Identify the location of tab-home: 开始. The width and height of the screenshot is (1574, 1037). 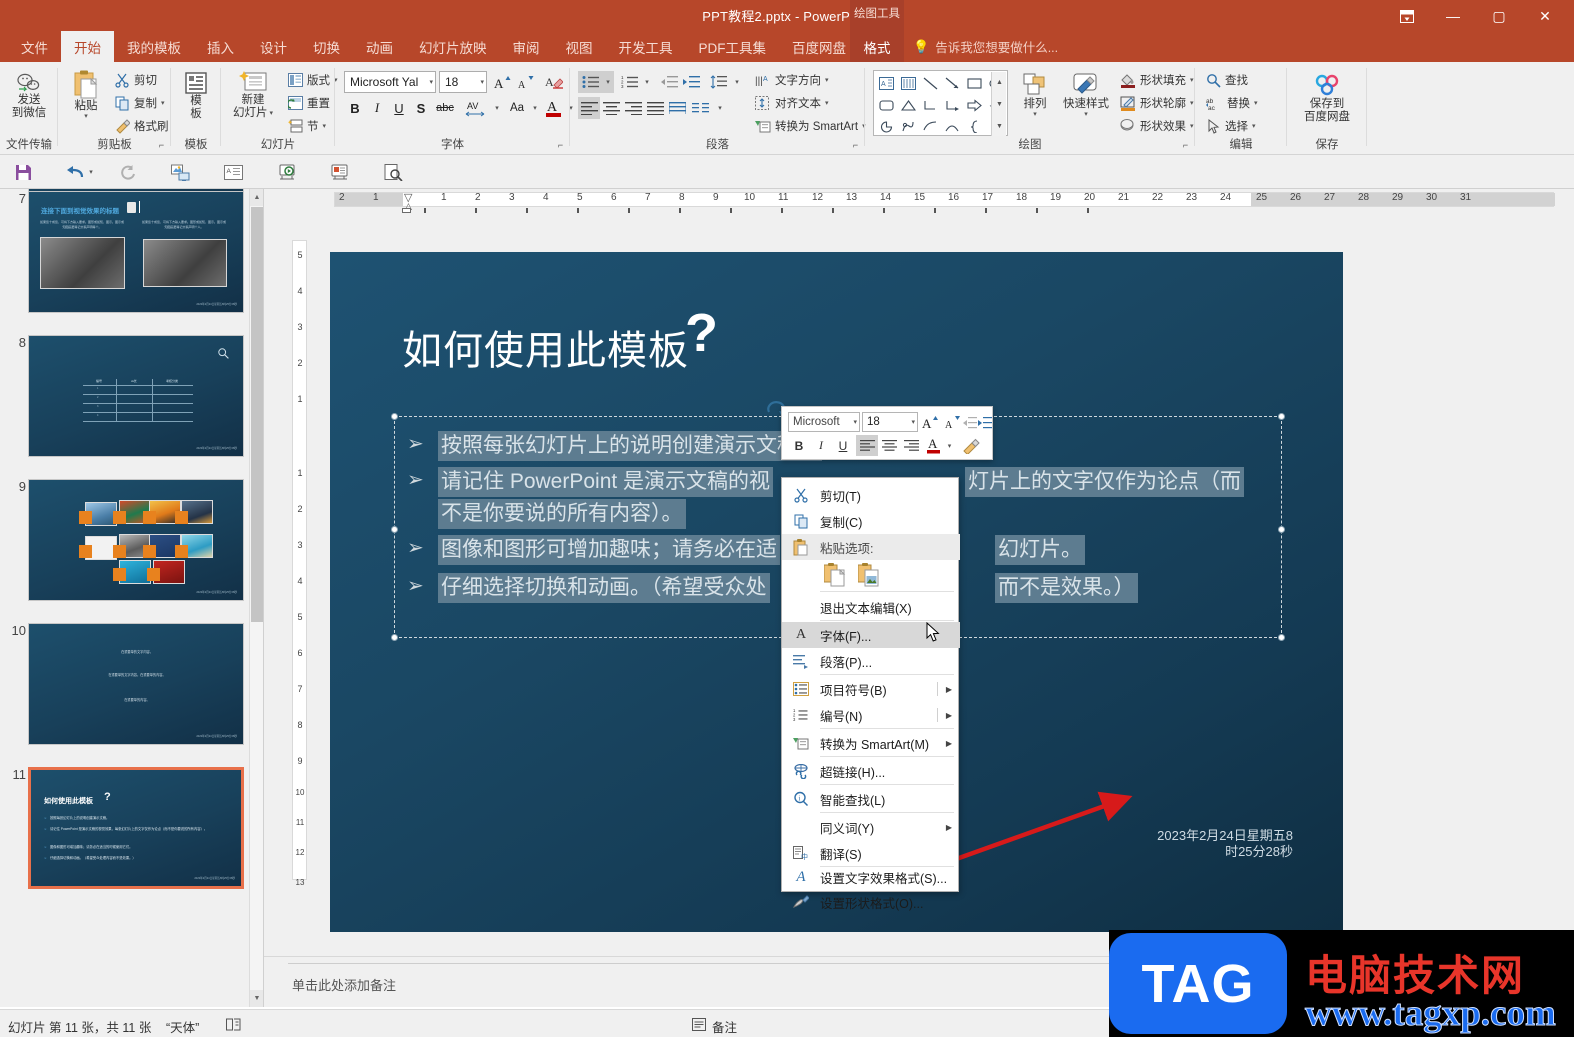
(87, 46).